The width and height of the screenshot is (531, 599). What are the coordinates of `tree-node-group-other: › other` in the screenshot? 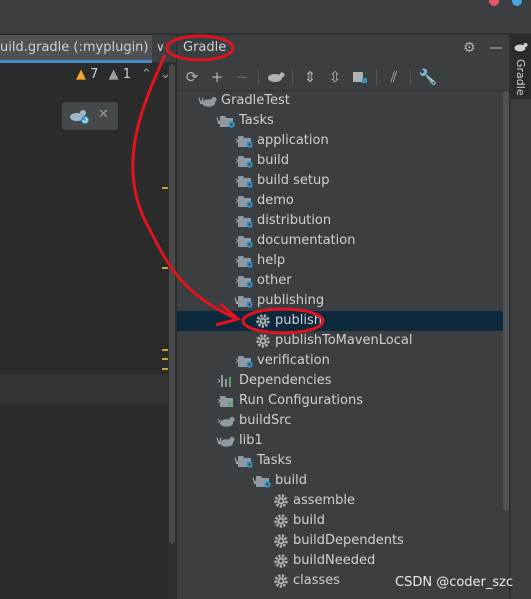 It's located at (343, 281).